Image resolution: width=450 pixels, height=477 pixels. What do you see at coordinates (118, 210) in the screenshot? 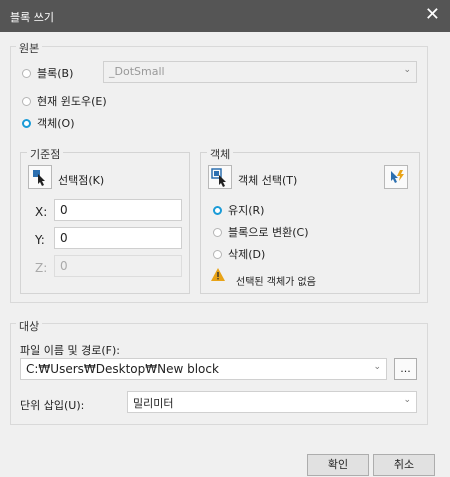
I see `x-input: 0` at bounding box center [118, 210].